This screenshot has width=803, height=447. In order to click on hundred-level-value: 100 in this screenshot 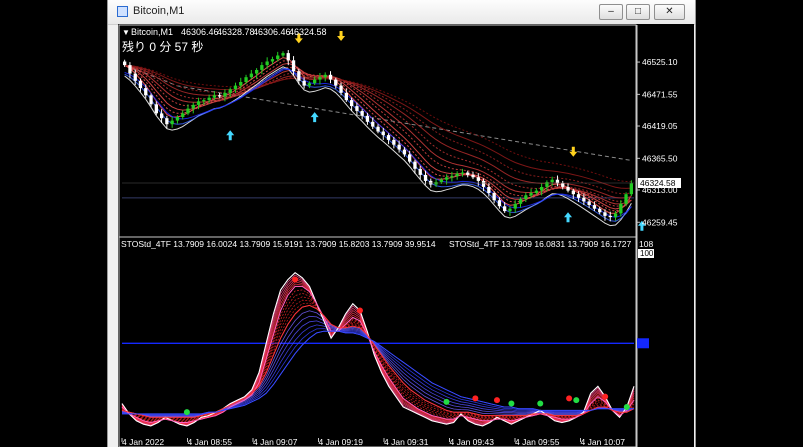, I will do `click(647, 253)`.